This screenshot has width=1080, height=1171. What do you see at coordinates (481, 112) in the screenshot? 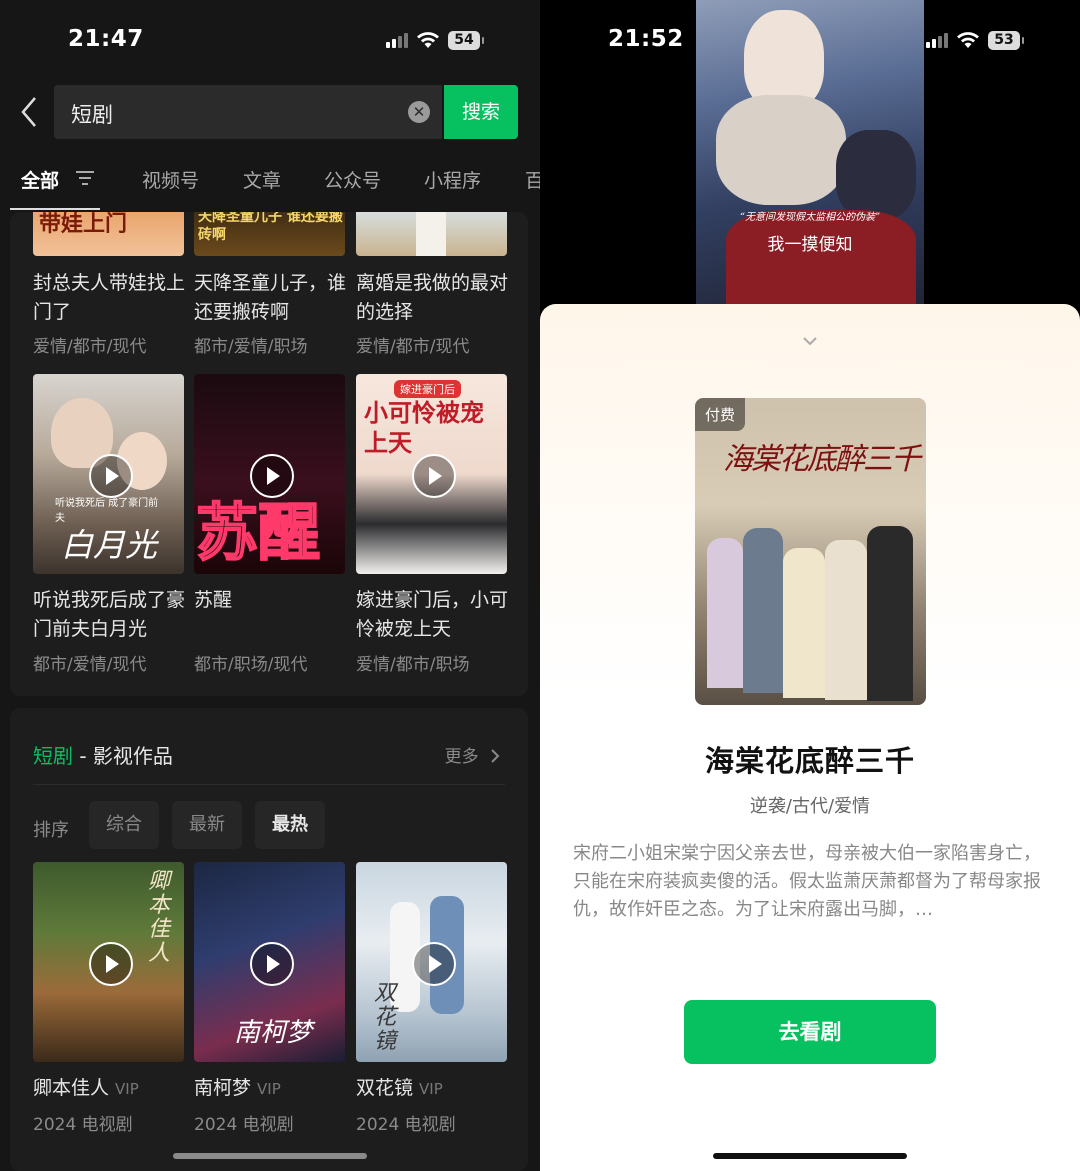
I see `search-button: 搜索` at bounding box center [481, 112].